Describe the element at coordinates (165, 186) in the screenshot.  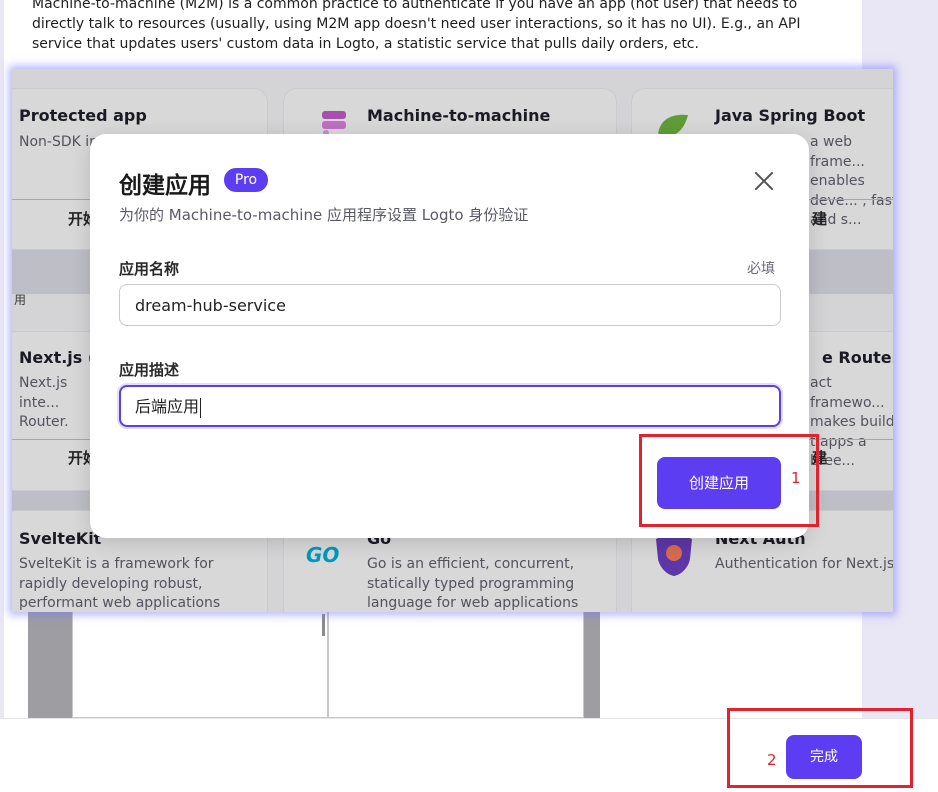
I see `modal-title: 创建应用` at that location.